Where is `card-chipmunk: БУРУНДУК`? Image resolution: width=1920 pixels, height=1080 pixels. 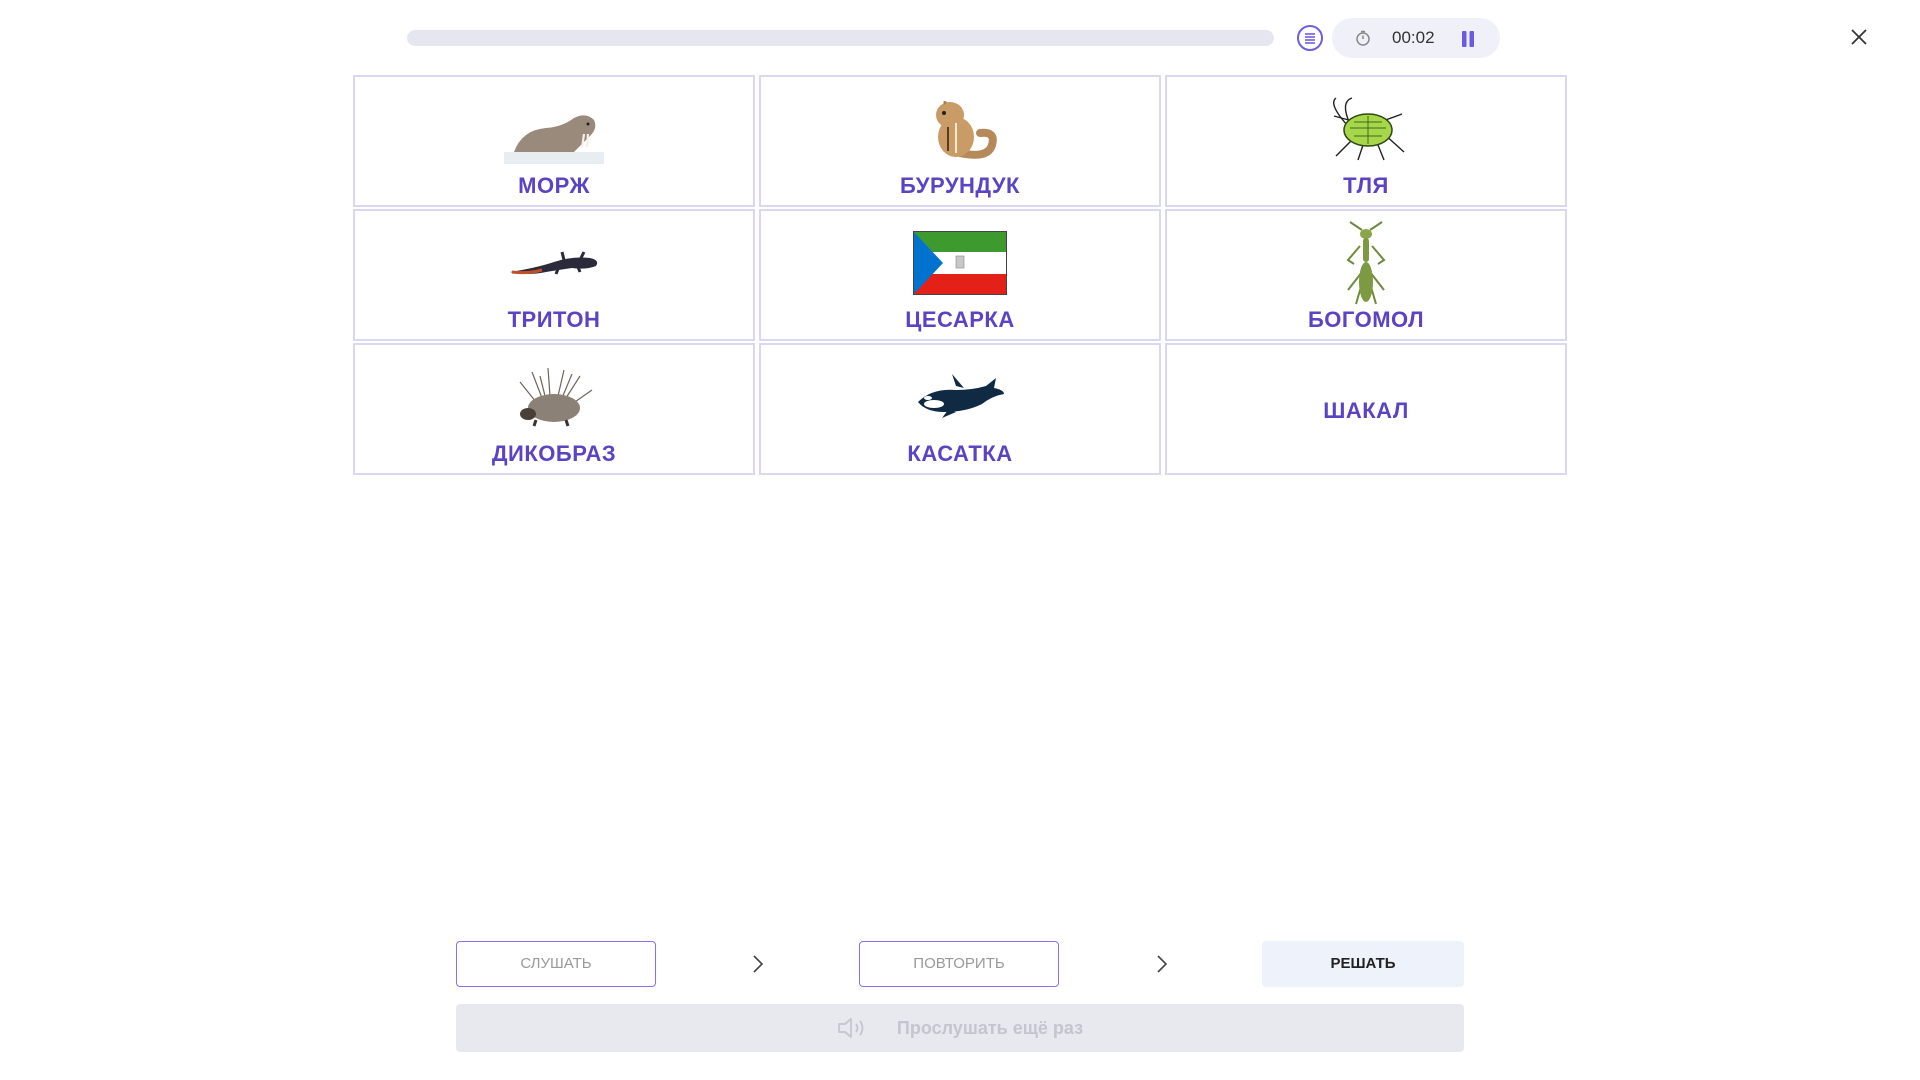 card-chipmunk: БУРУНДУК is located at coordinates (960, 141).